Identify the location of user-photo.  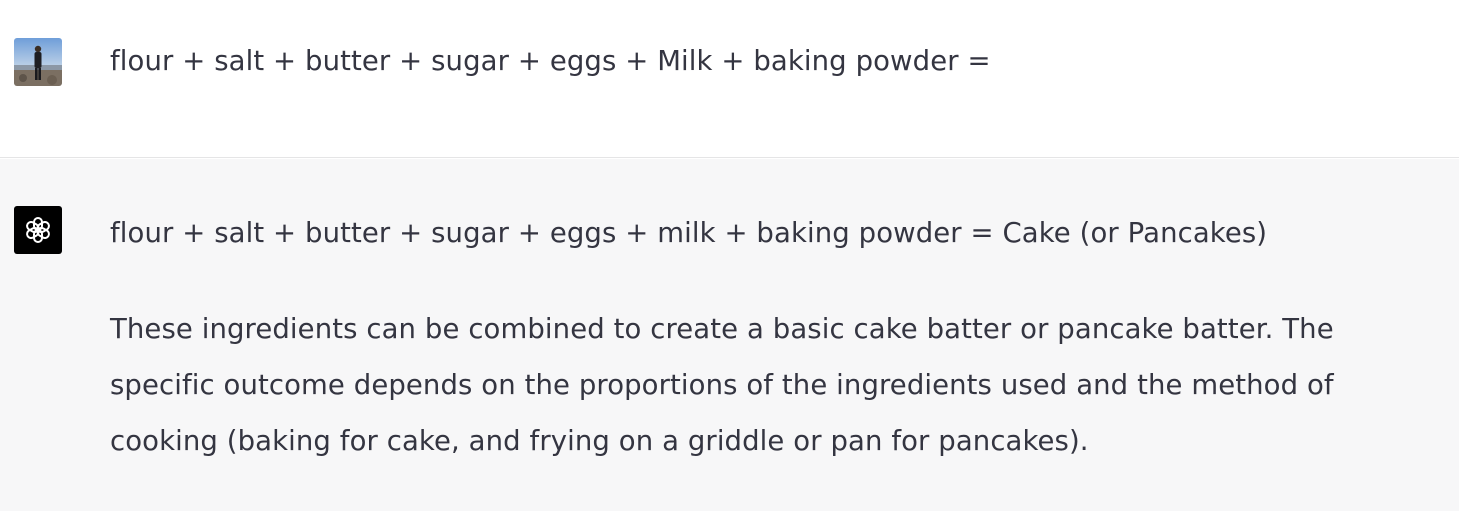
(38, 62).